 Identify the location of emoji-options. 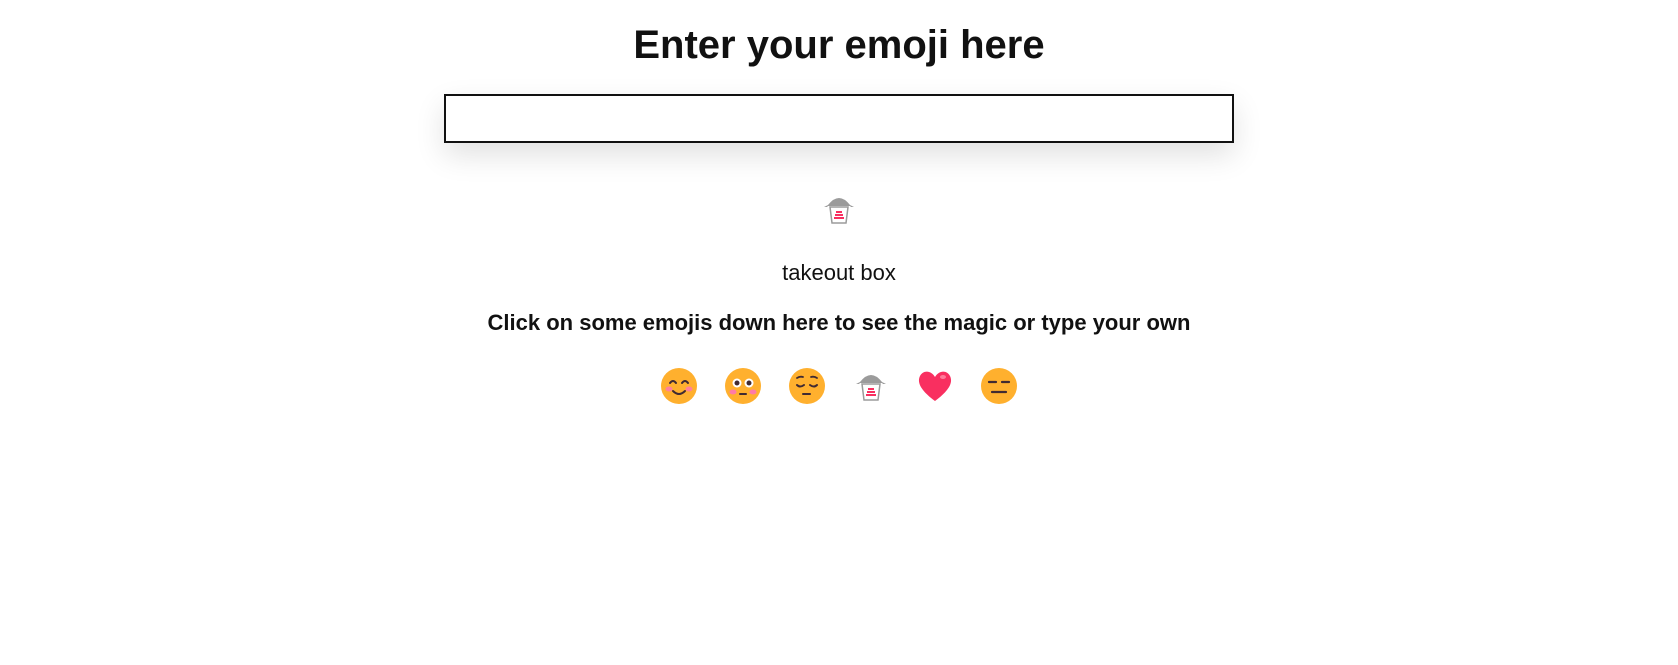
(839, 386).